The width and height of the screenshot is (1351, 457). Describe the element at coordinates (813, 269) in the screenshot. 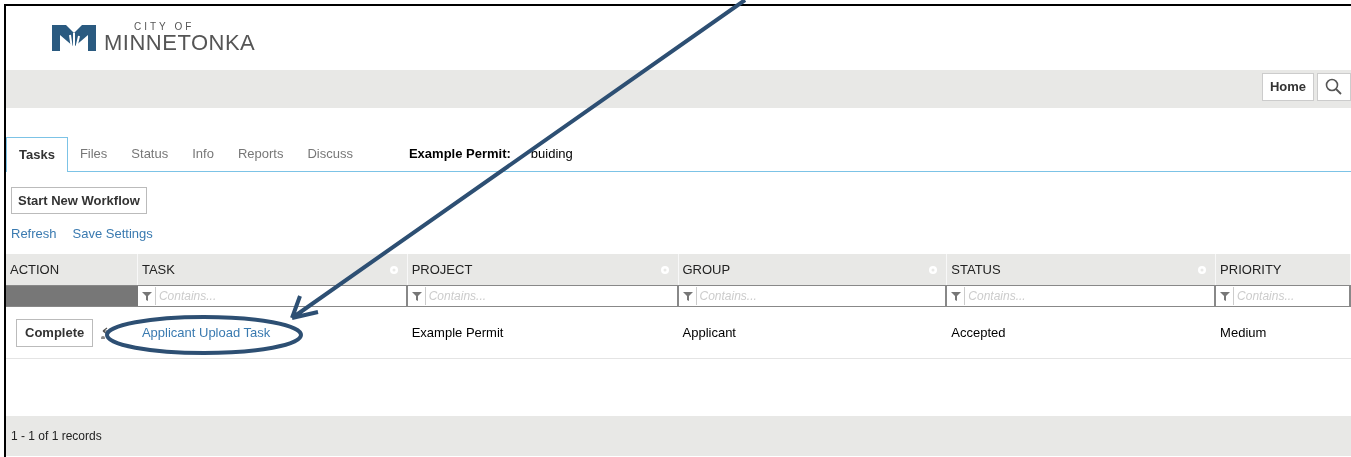

I see `column-header: GROUP` at that location.